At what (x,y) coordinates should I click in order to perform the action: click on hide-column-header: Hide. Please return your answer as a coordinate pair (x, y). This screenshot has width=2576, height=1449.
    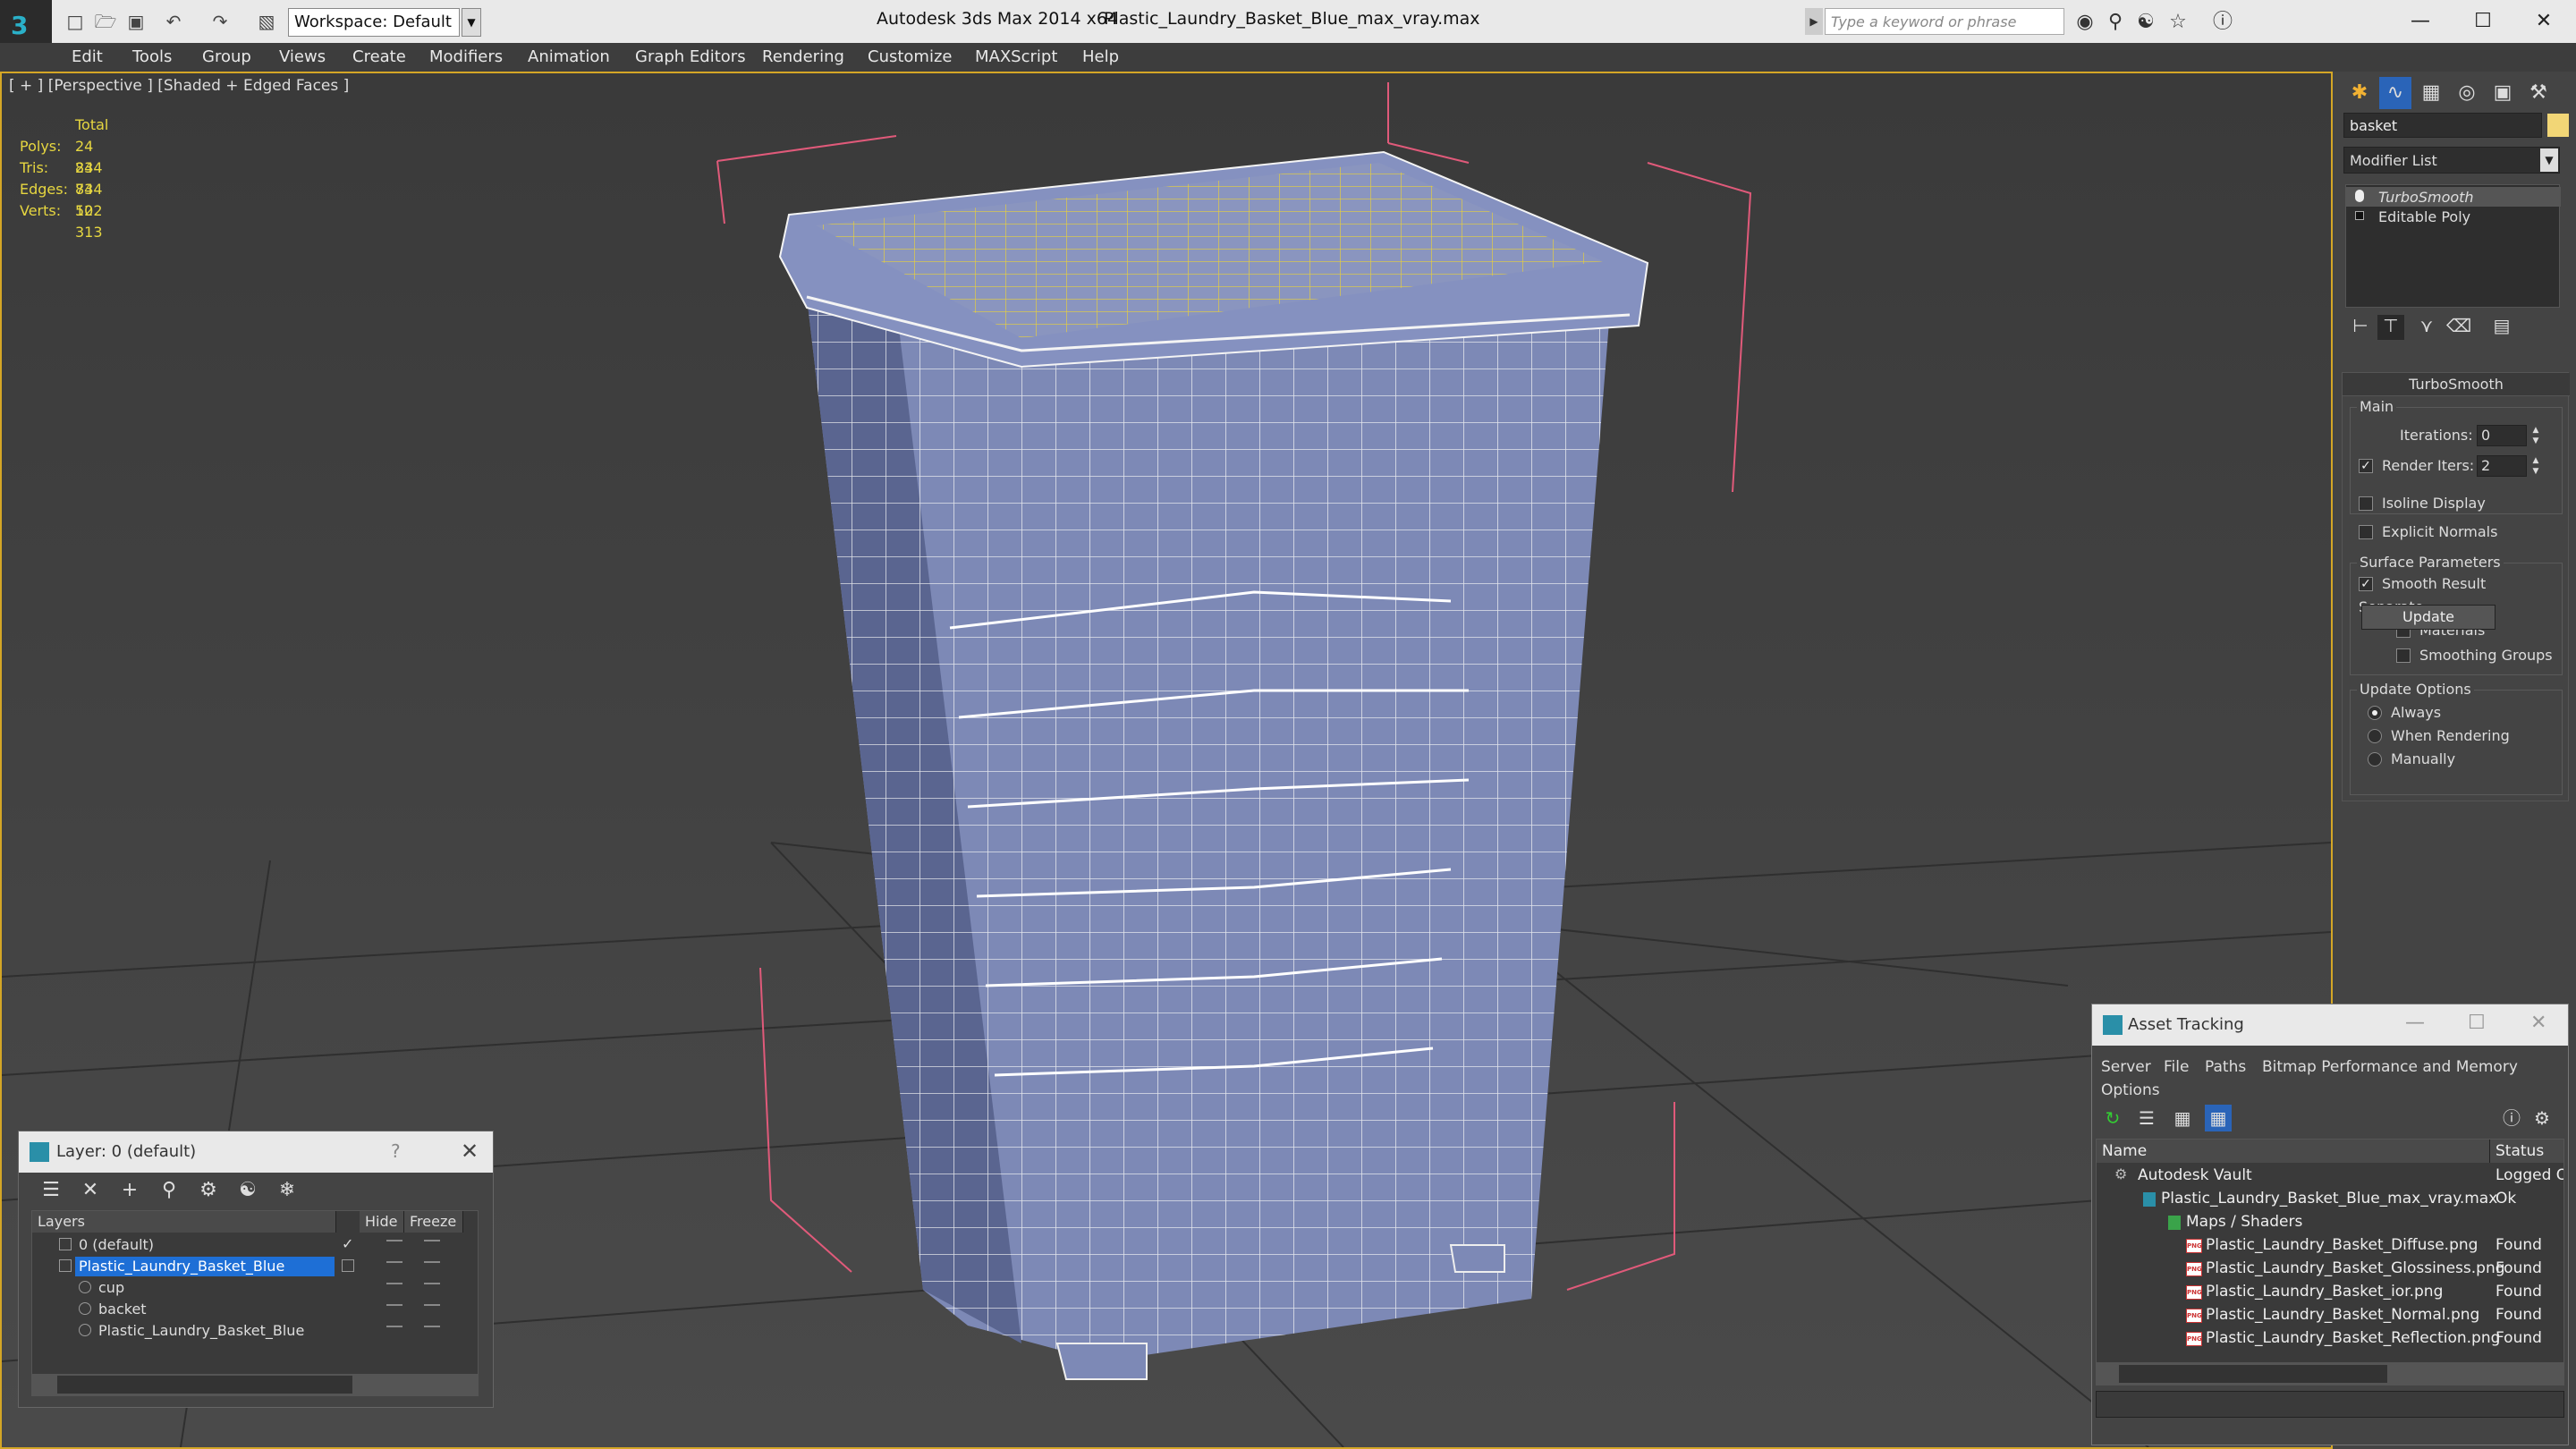
    Looking at the image, I should click on (382, 1222).